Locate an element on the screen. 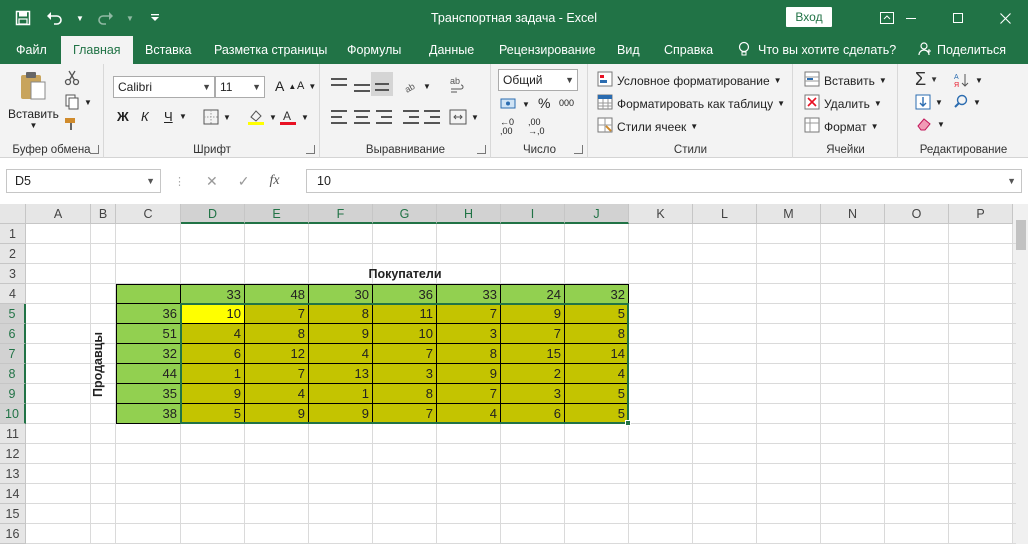 This screenshot has width=1028, height=544. demand-cell: 30 is located at coordinates (341, 294).